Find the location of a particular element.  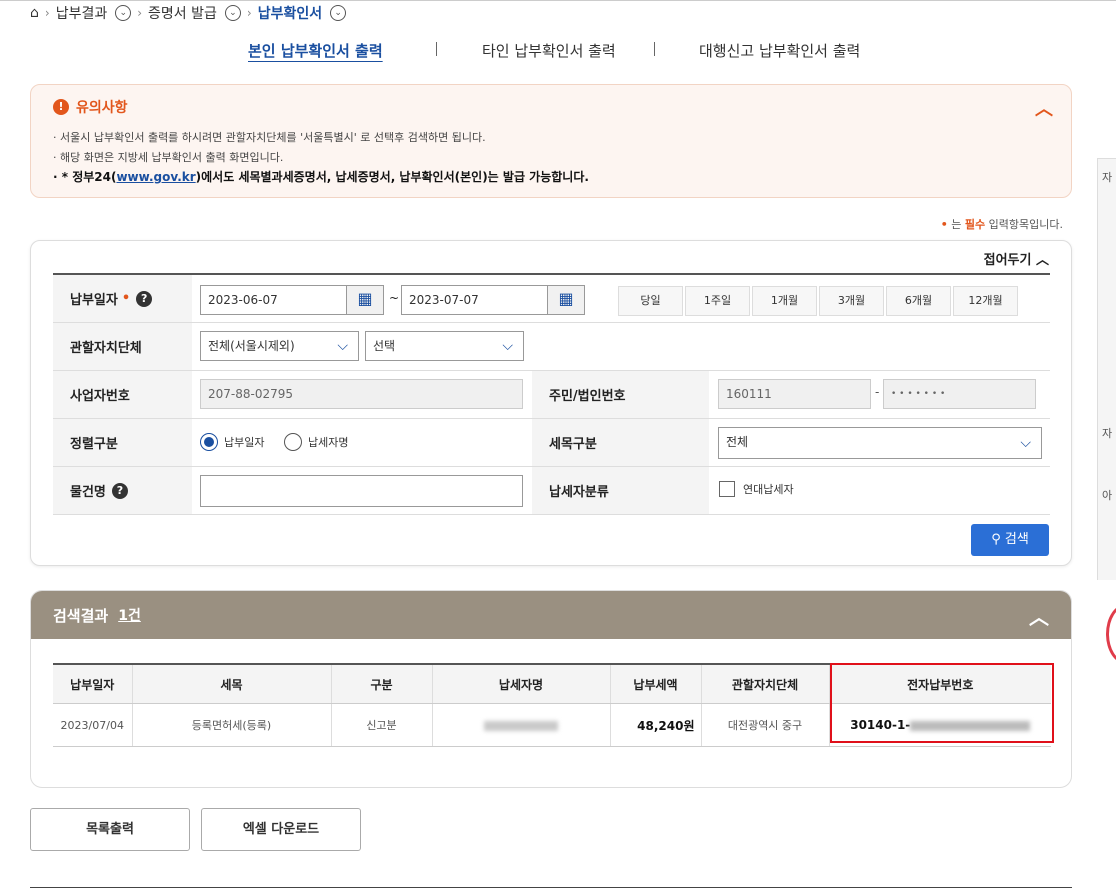

period-6month-button: 6개월 is located at coordinates (918, 301).